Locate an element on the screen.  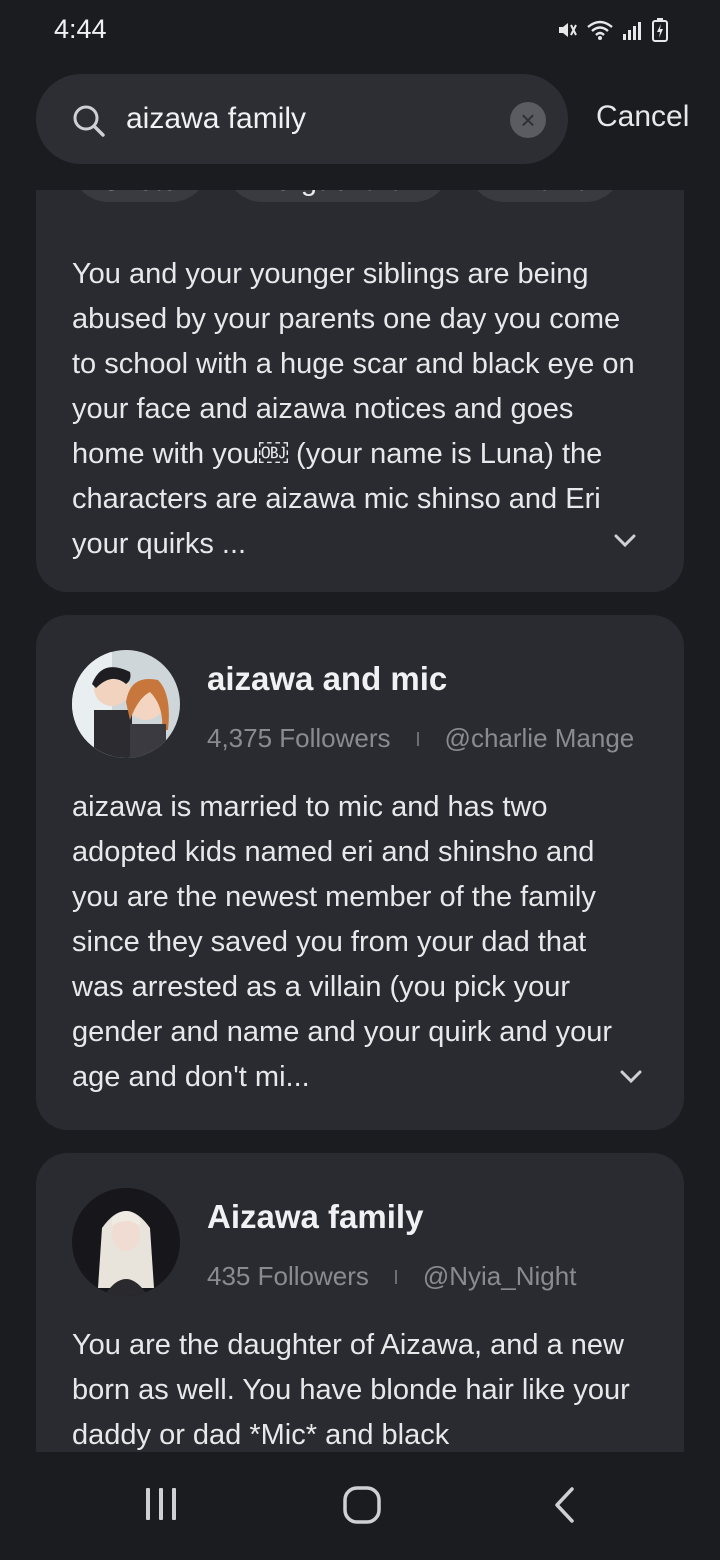
search-input is located at coordinates (306, 119).